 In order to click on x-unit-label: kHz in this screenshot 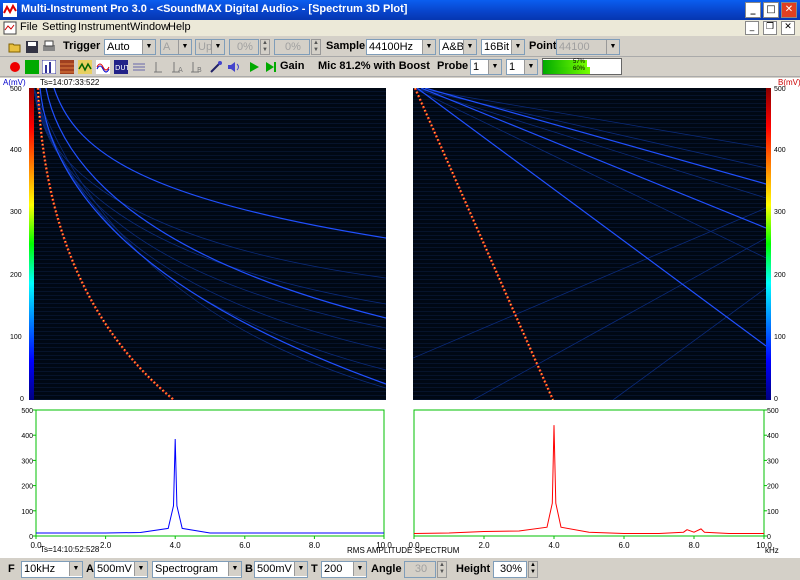, I will do `click(772, 550)`.